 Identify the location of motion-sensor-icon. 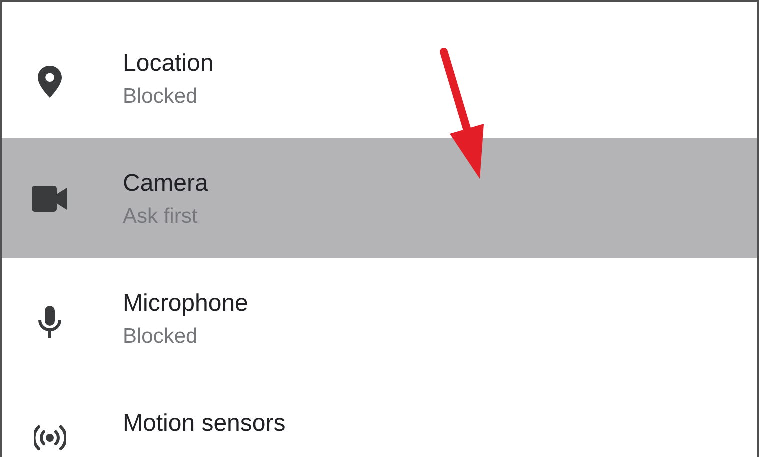
(50, 438).